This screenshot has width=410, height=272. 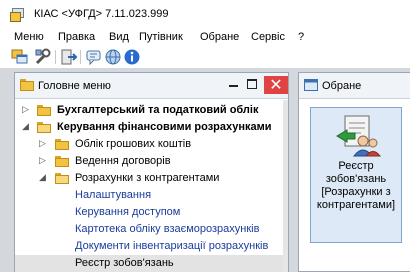 I want to click on windows-icon, so click(x=20, y=57).